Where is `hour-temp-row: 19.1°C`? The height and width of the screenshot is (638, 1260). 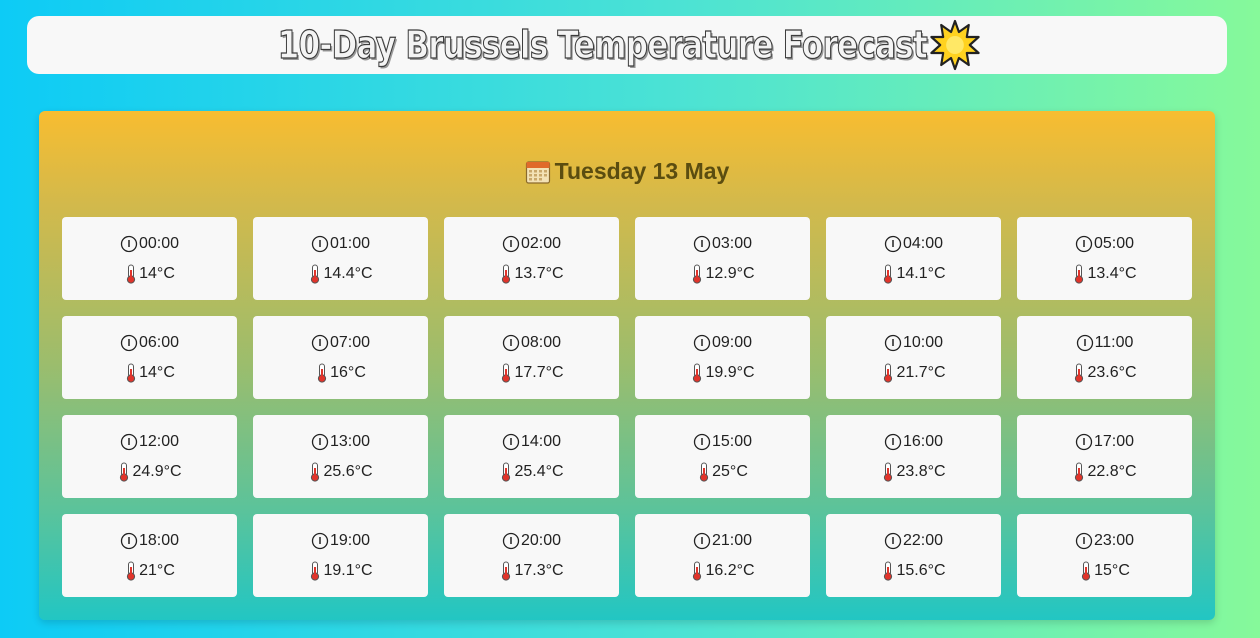 hour-temp-row: 19.1°C is located at coordinates (340, 571).